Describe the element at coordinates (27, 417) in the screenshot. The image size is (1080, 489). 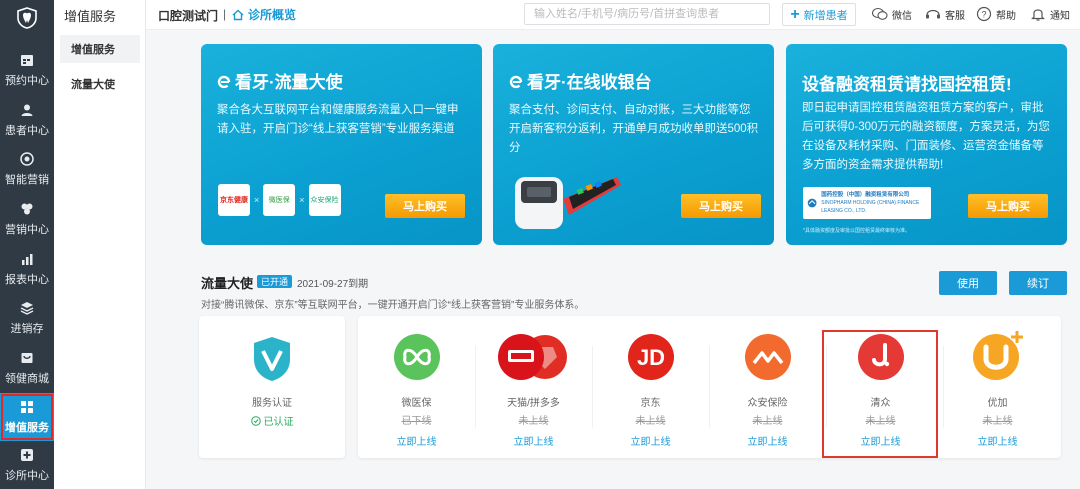
I see `sidebar-item-value-added: 增值服务` at that location.